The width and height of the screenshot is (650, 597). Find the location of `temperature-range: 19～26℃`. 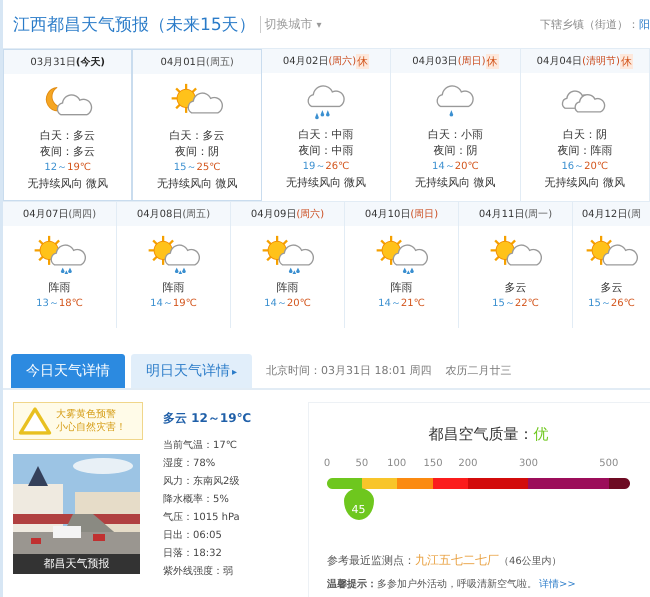

temperature-range: 19～26℃ is located at coordinates (326, 167).